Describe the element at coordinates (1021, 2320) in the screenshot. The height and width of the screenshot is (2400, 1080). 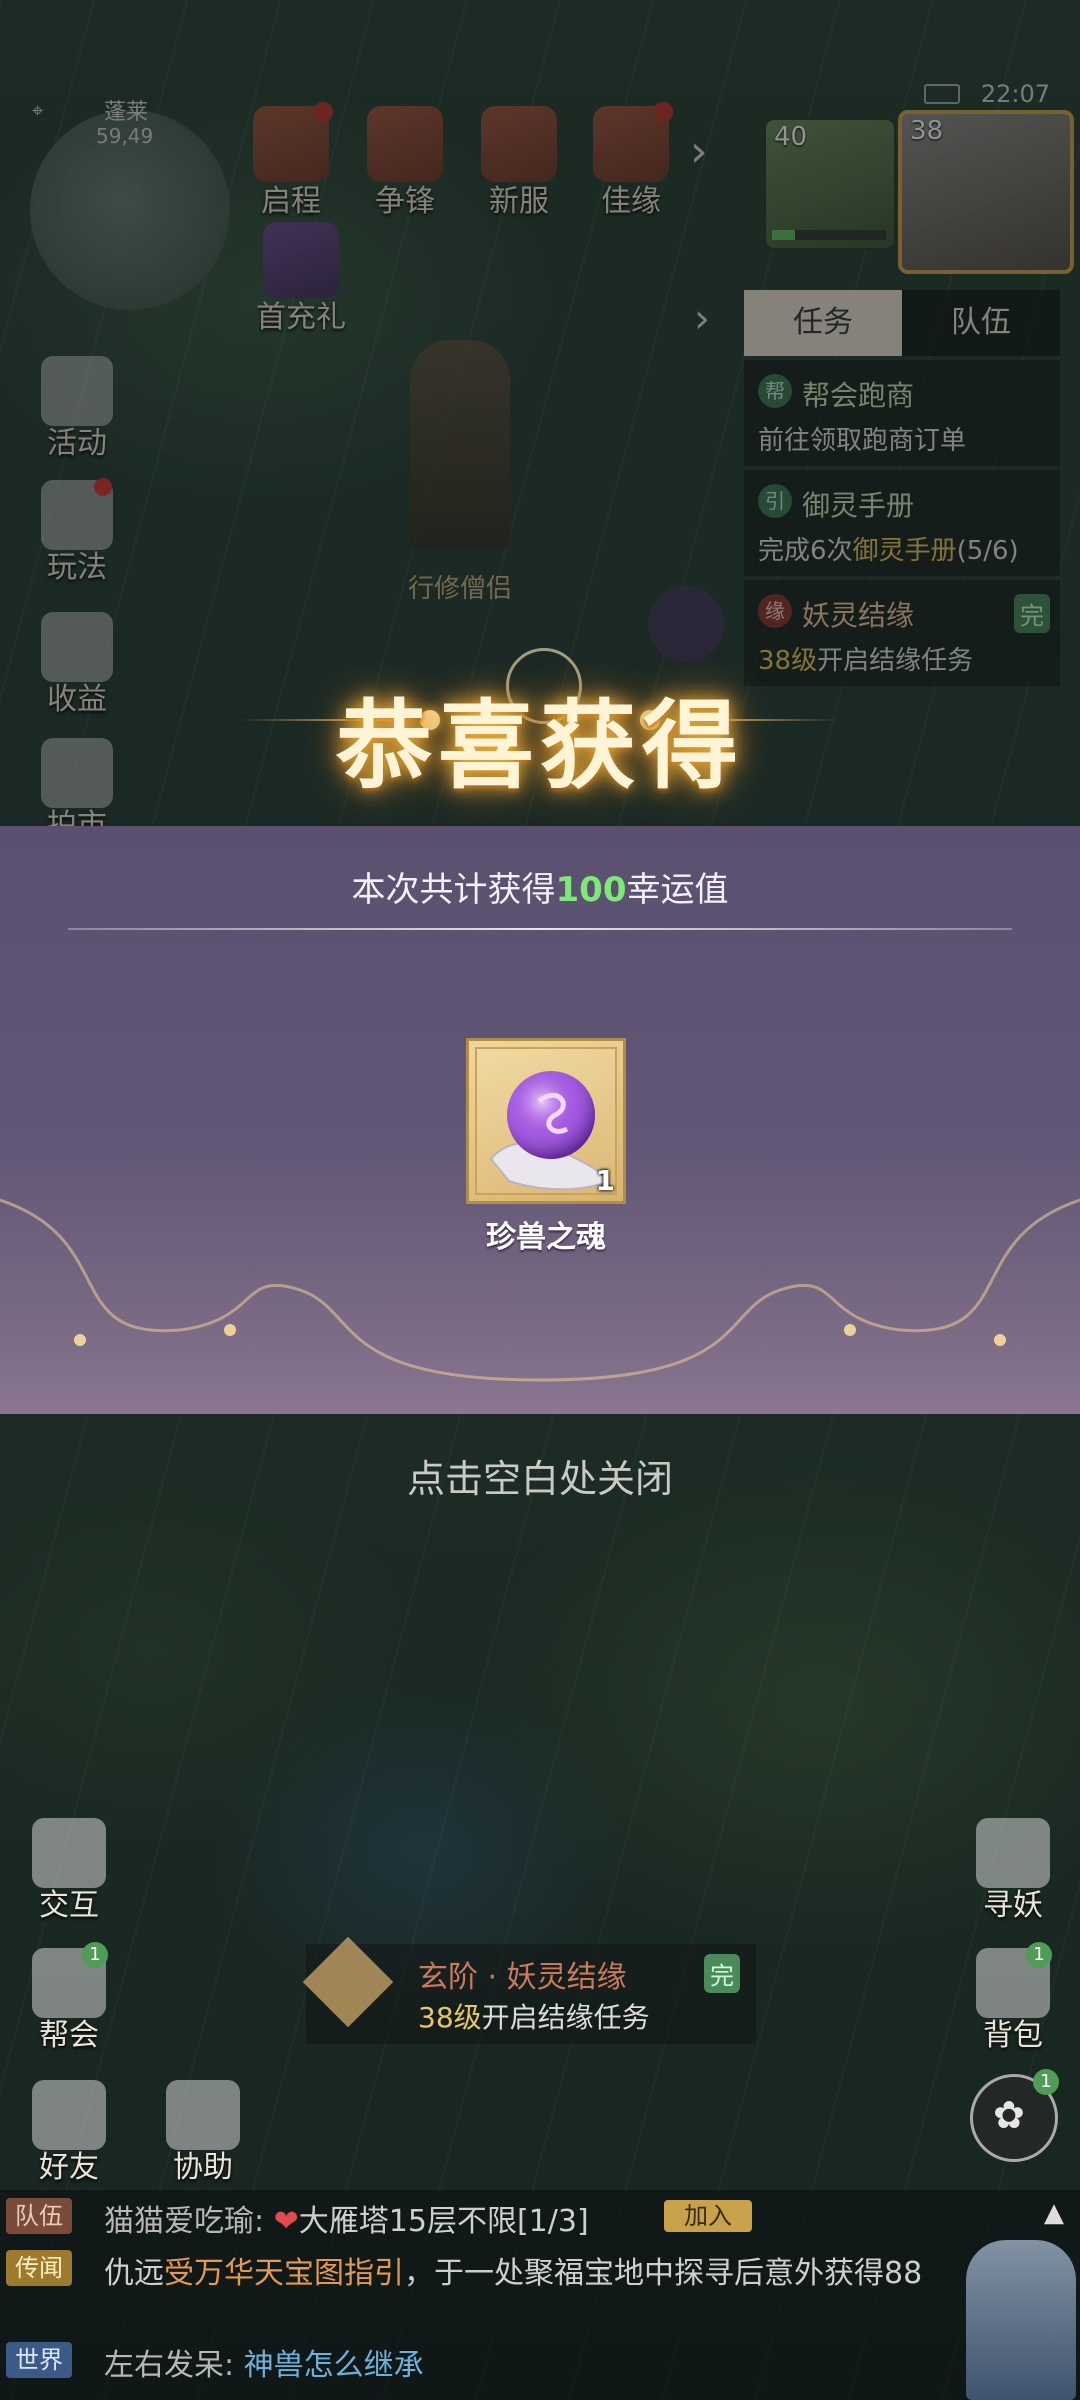
I see `player-character` at that location.